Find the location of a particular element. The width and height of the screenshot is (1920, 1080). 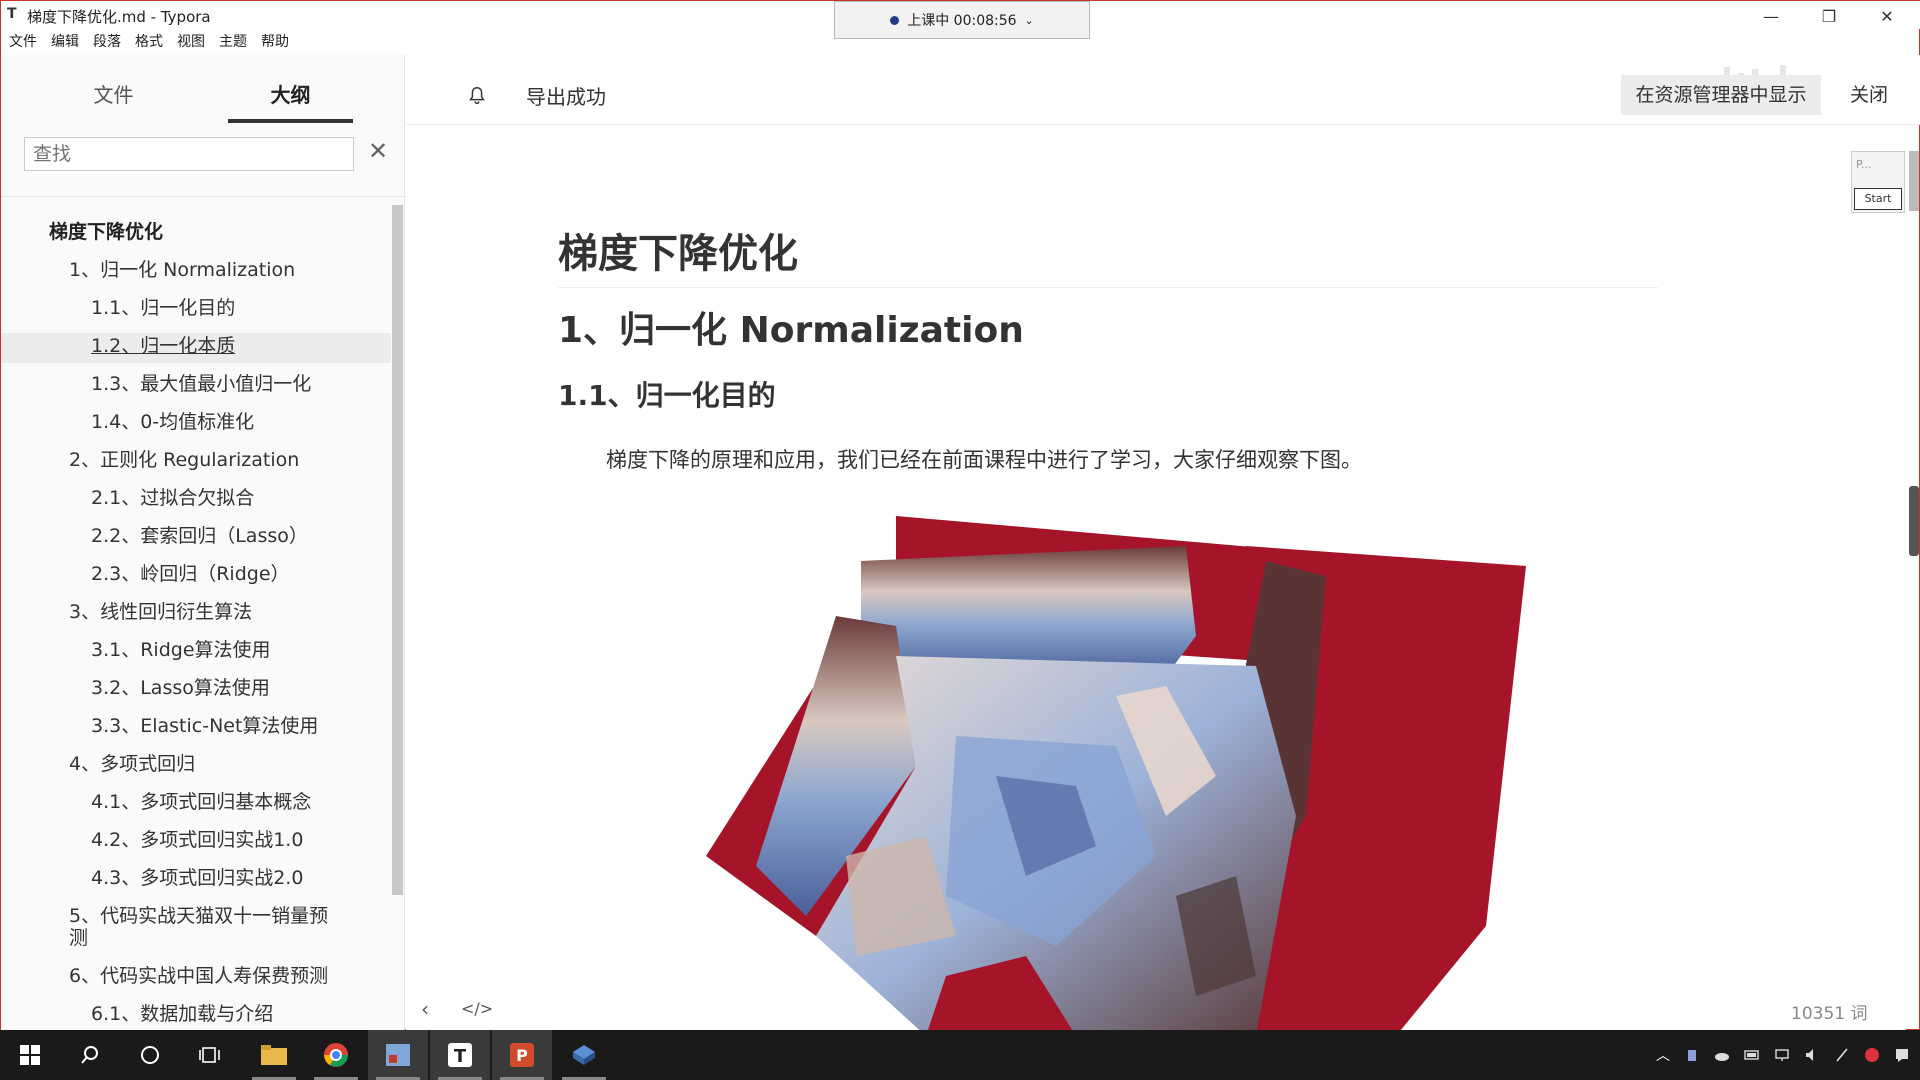

doc-heading-2: 1、归一化 Normalization is located at coordinates (791, 330).